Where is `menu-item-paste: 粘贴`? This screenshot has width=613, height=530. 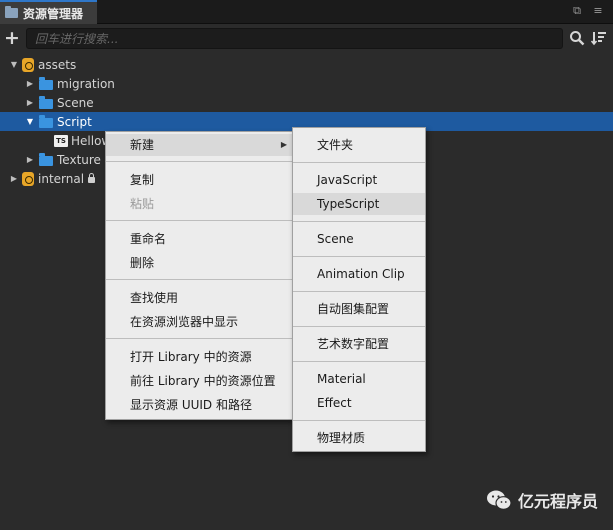 menu-item-paste: 粘贴 is located at coordinates (199, 204).